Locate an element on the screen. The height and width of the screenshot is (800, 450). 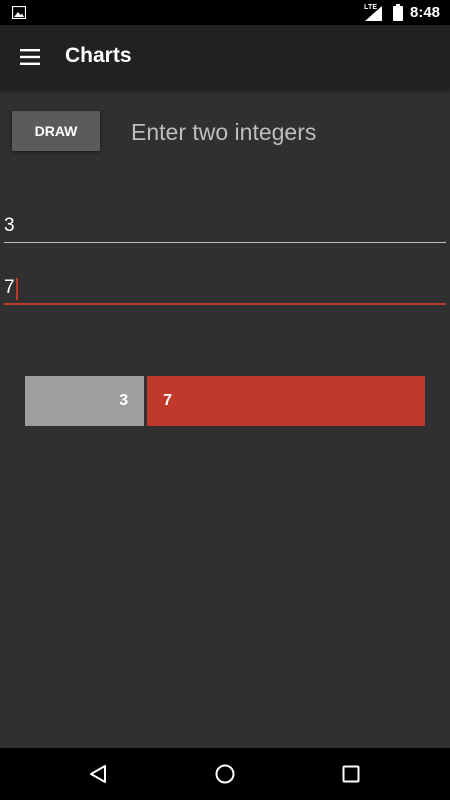
back-button is located at coordinates (98, 774).